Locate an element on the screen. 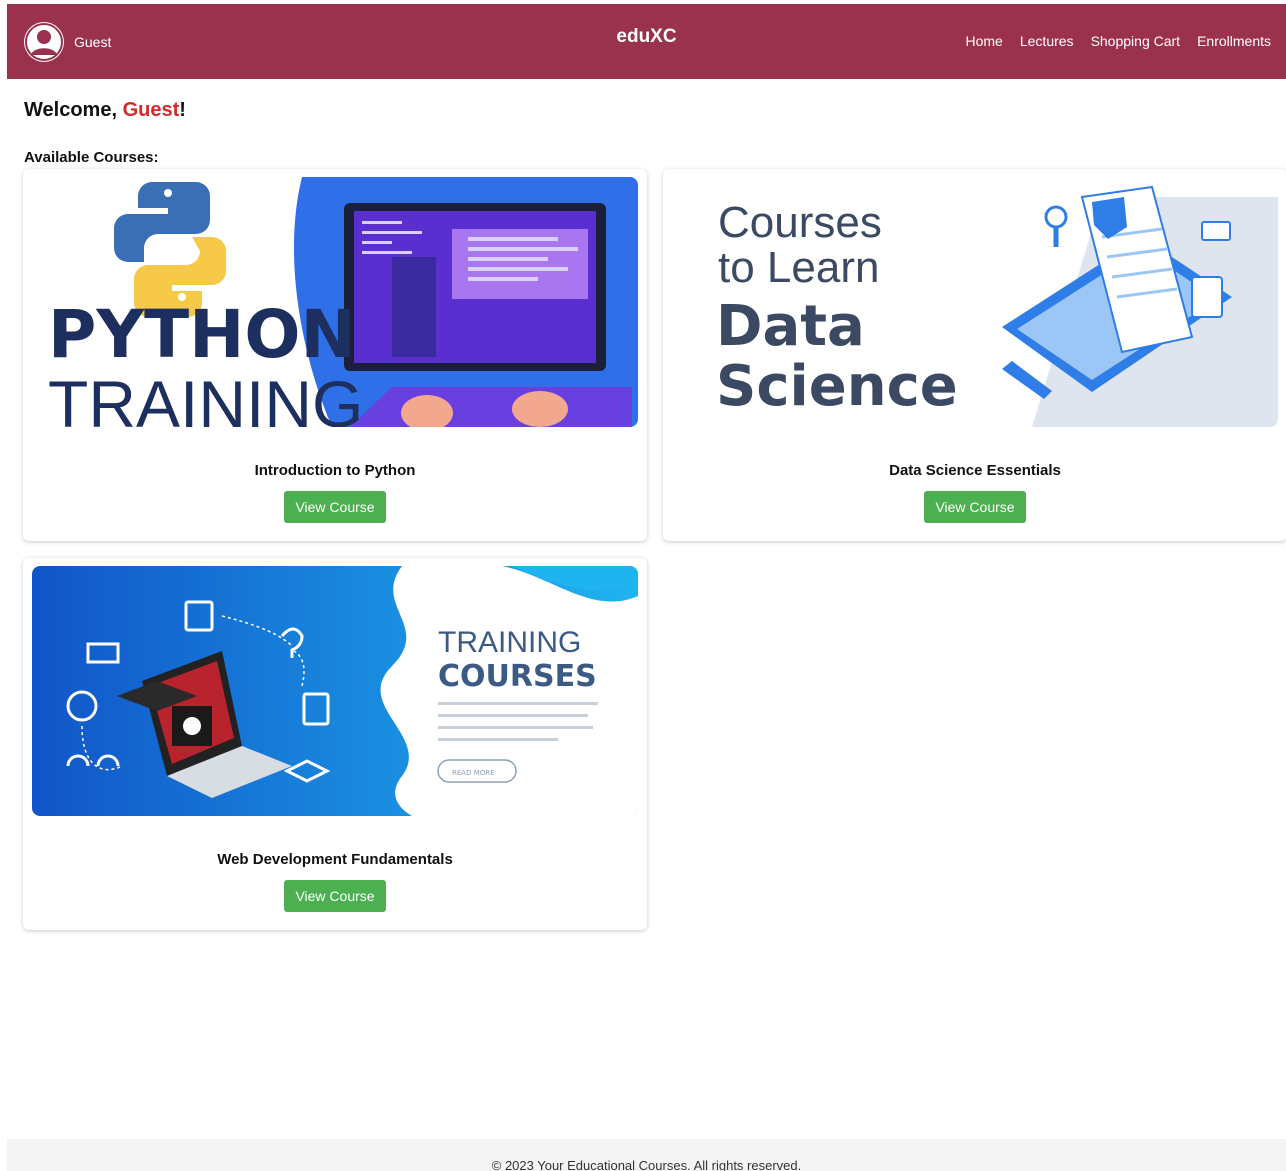 The width and height of the screenshot is (1286, 1171). image-text-2: TRAINING is located at coordinates (205, 397).